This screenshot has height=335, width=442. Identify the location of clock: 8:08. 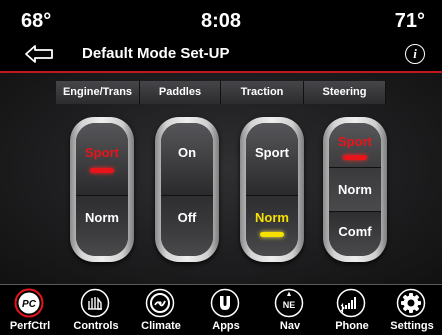
(221, 21).